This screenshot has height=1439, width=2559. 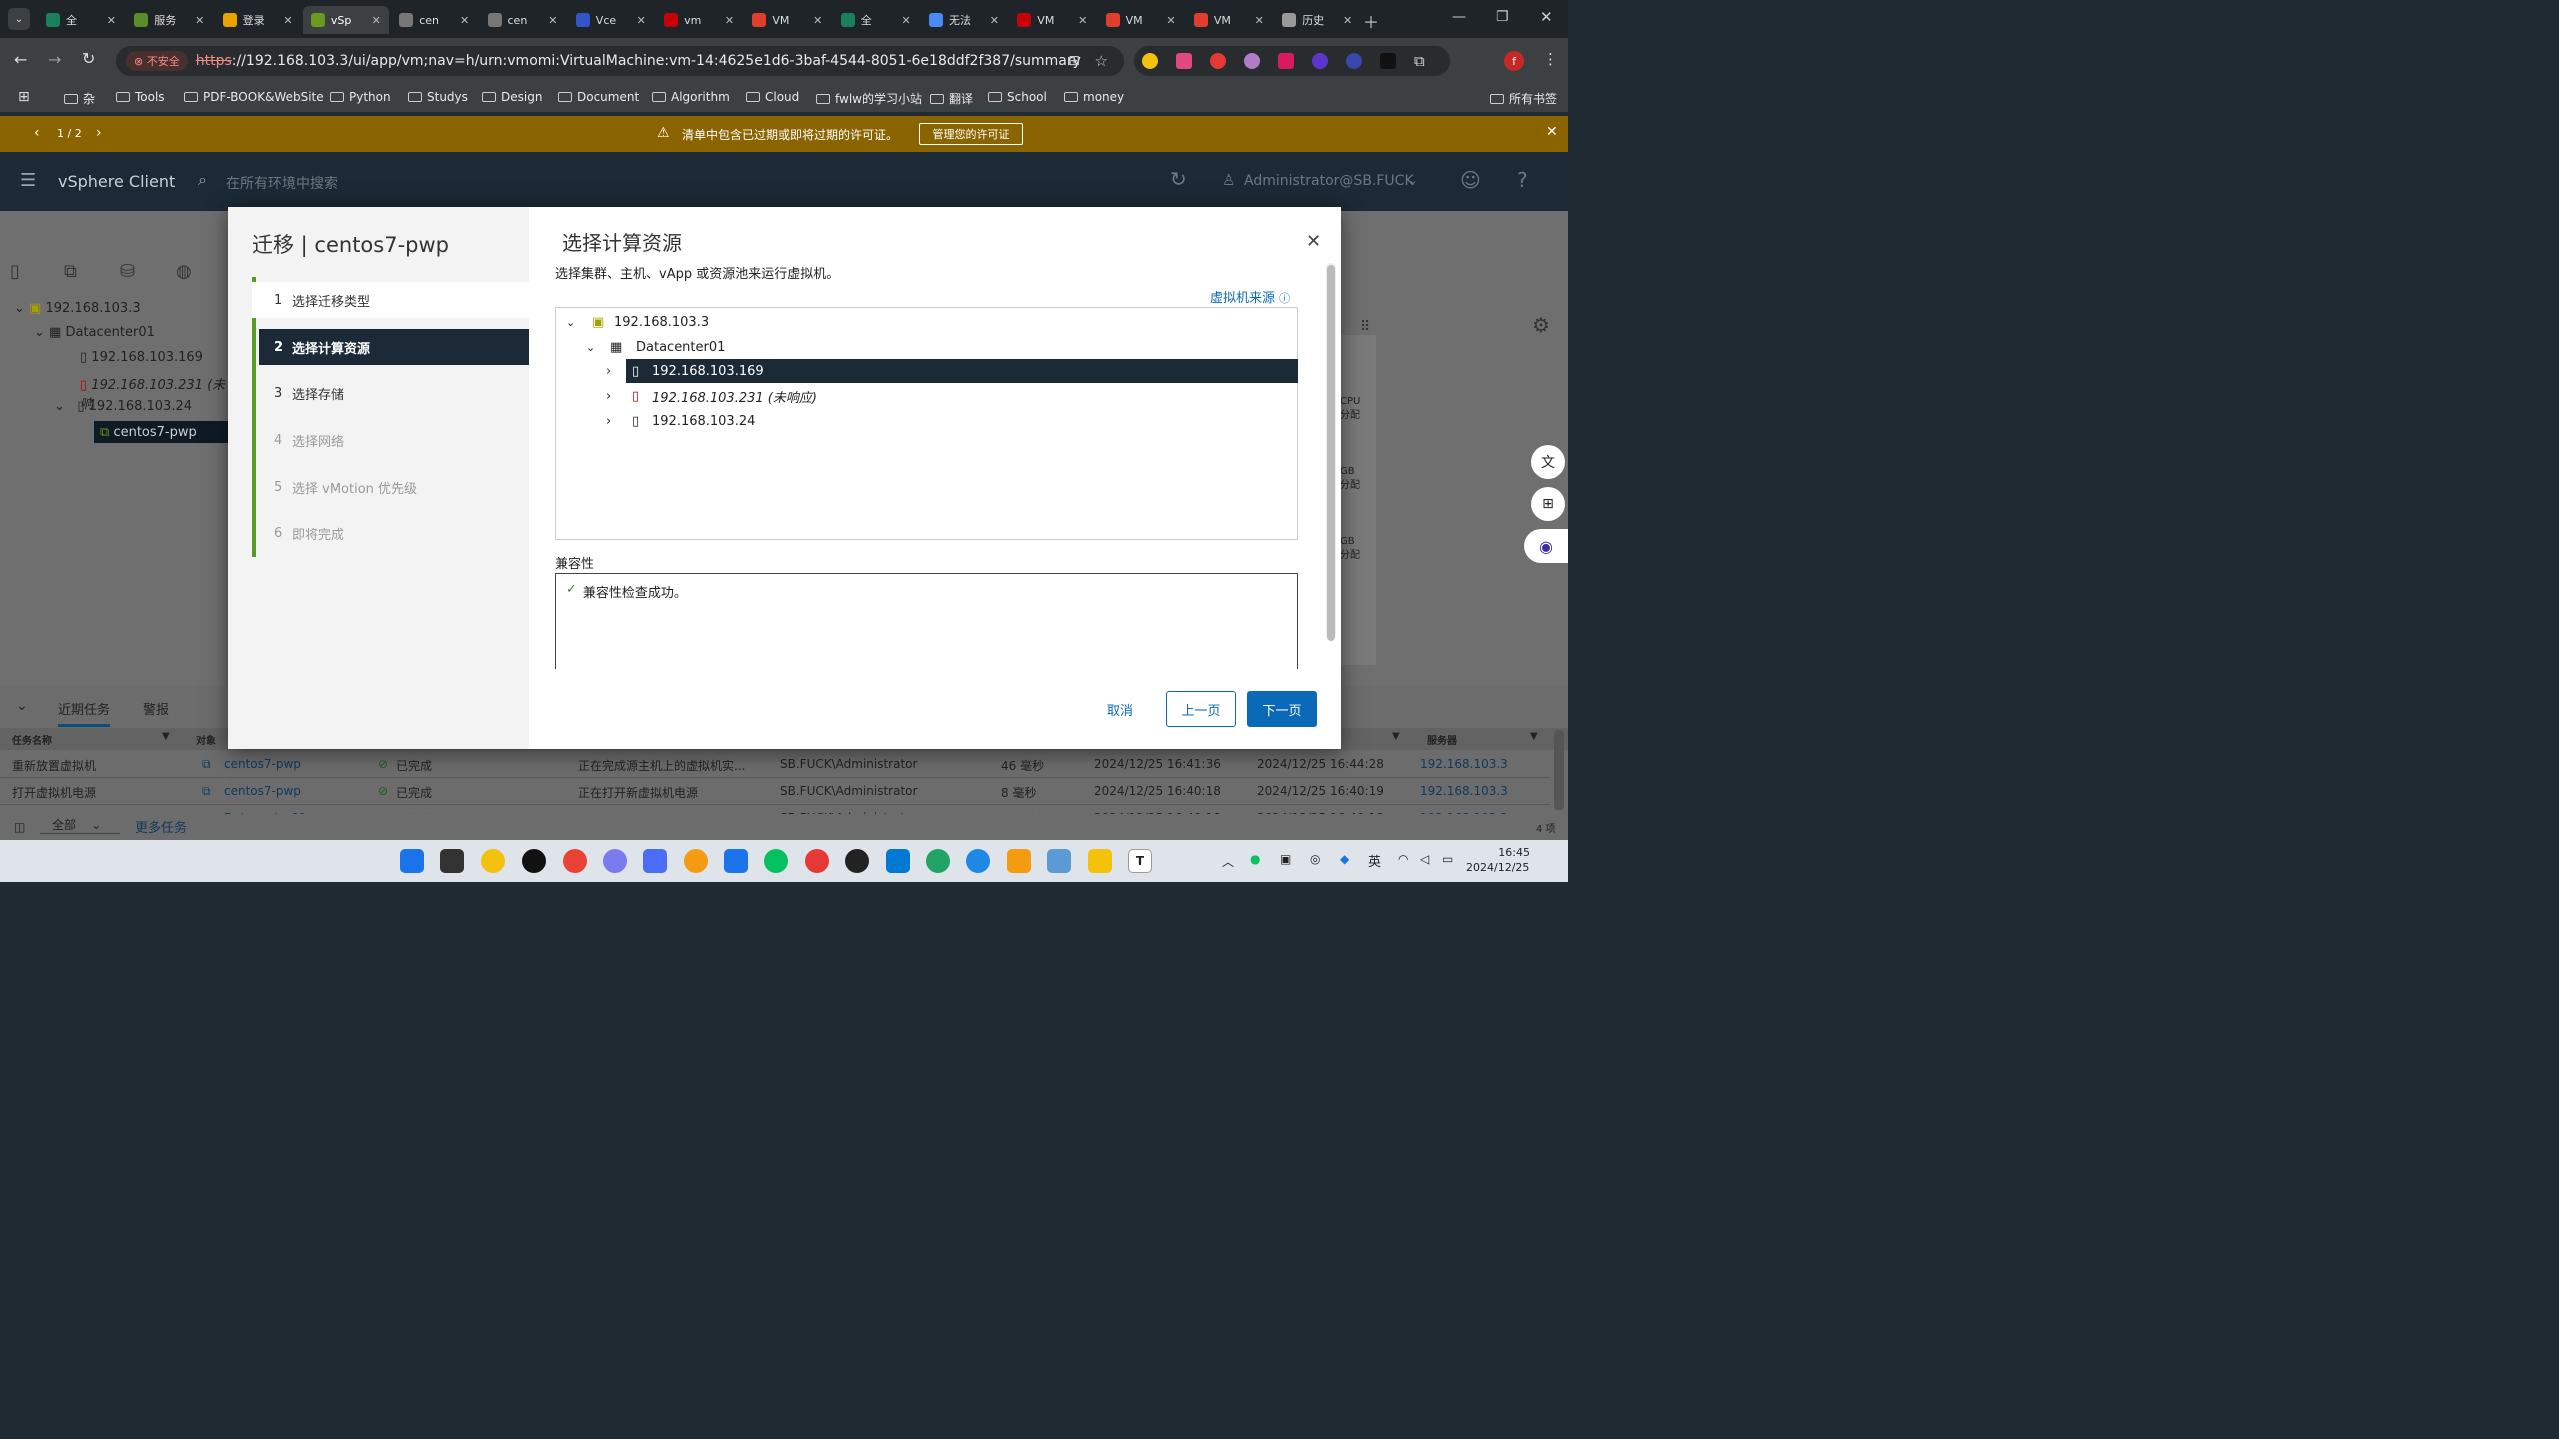 What do you see at coordinates (123, 406) in the screenshot?
I see `tree-host: ⌄ ▯ 192.168.103.24` at bounding box center [123, 406].